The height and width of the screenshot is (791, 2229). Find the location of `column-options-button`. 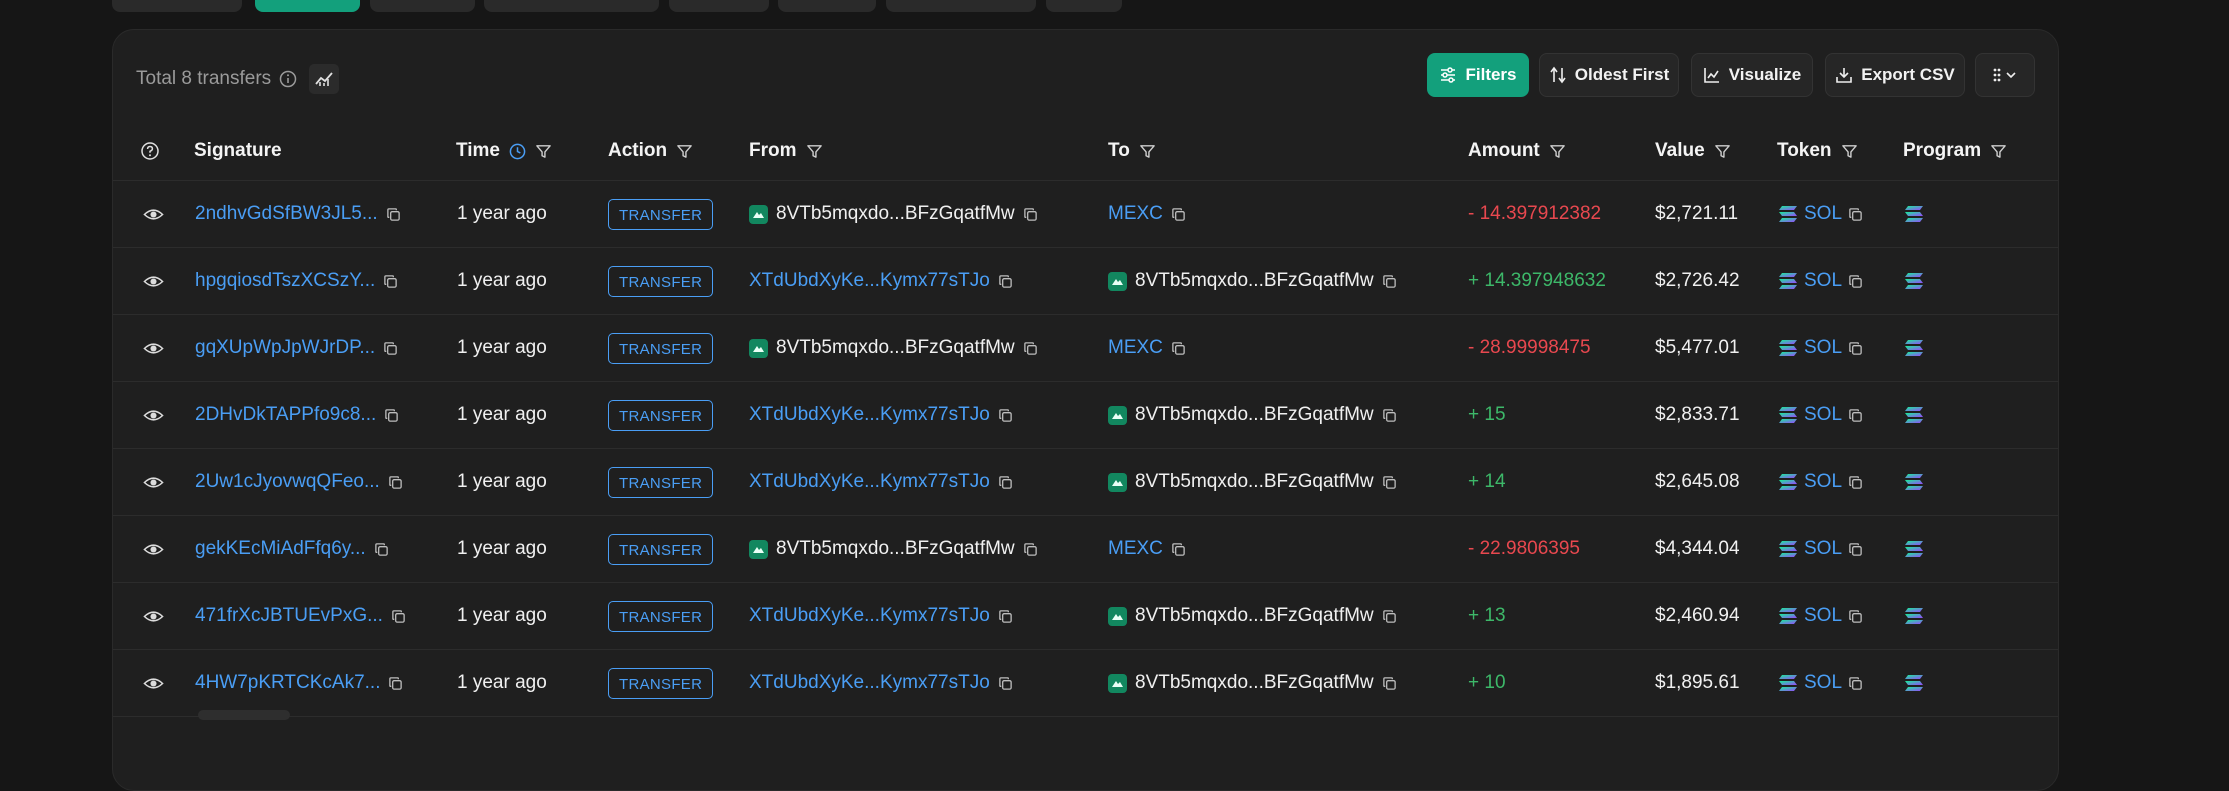

column-options-button is located at coordinates (2005, 75).